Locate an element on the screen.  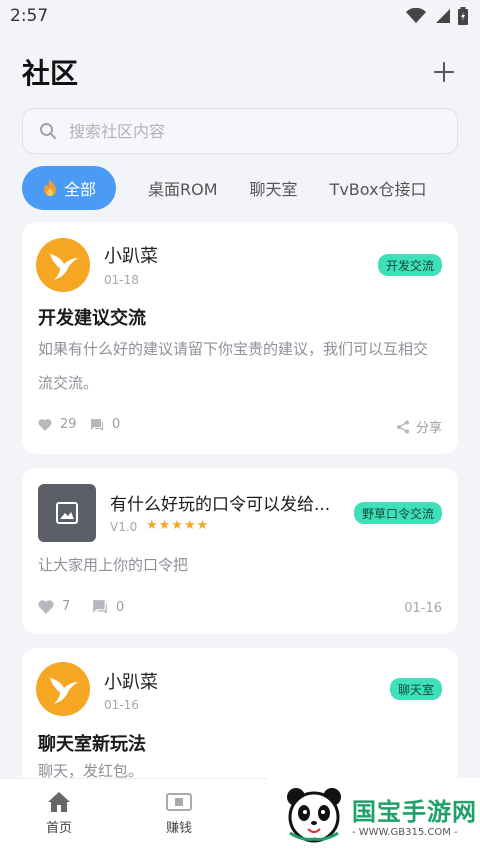
wifi-icon is located at coordinates (416, 15).